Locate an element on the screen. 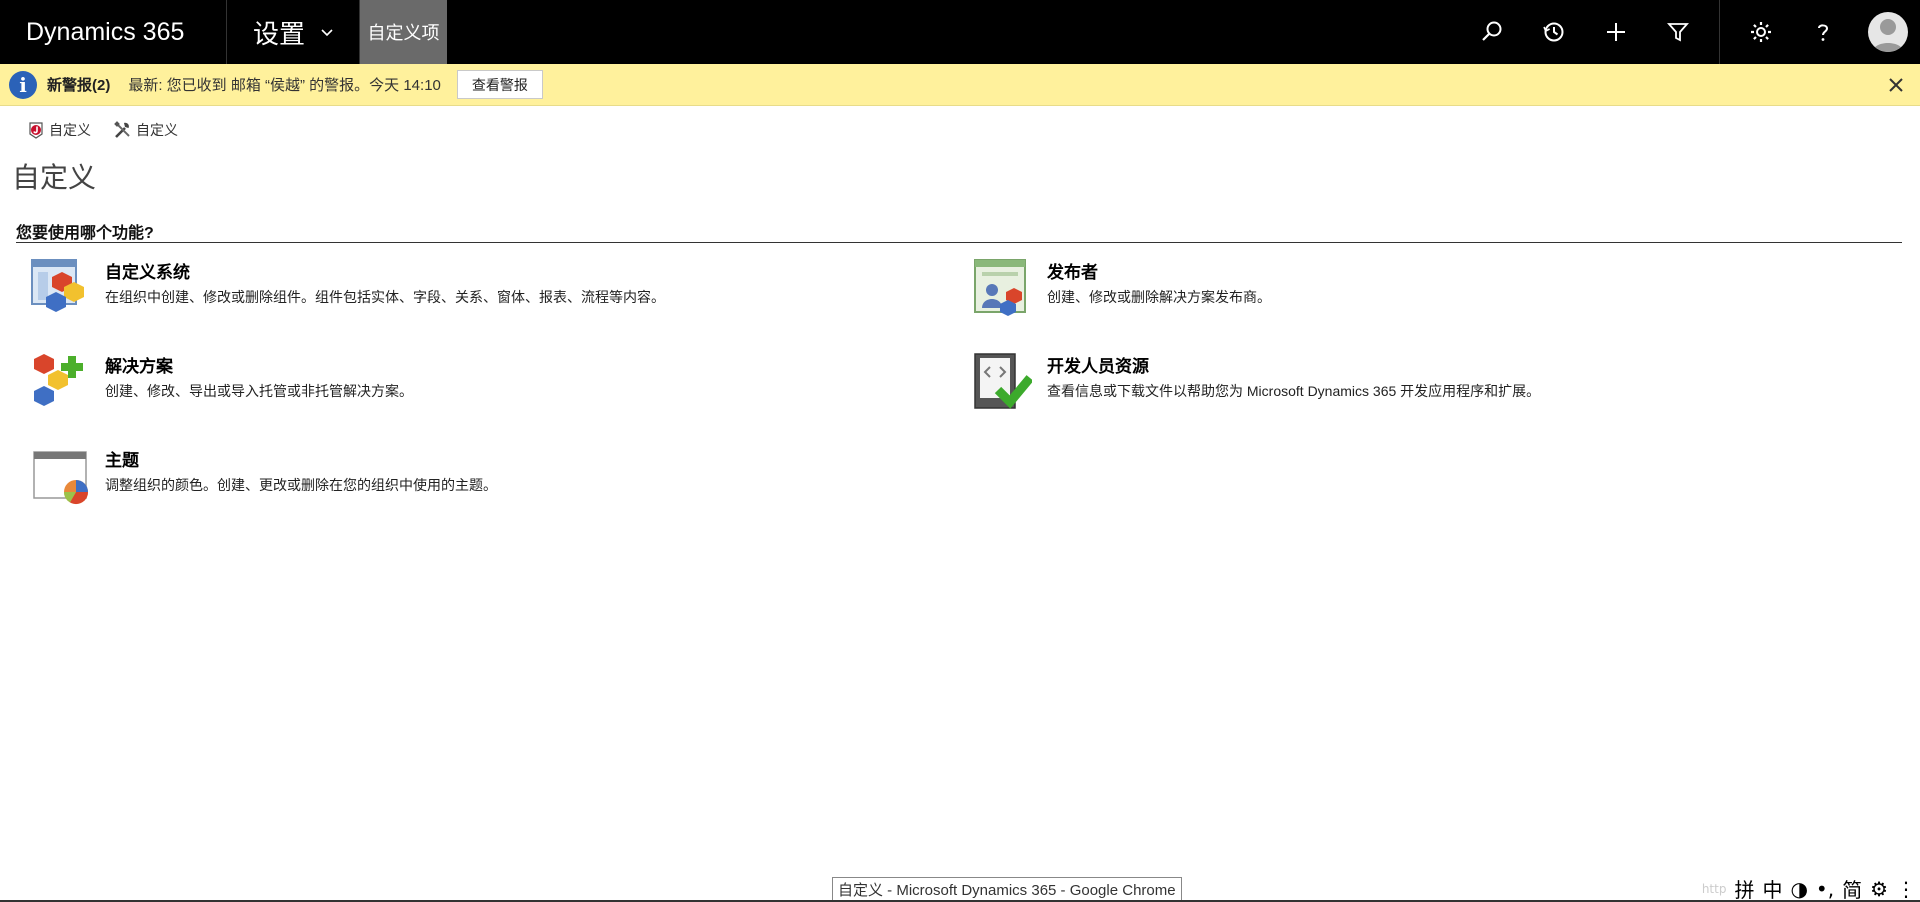 Image resolution: width=1920 pixels, height=902 pixels. top-nav-bar: Dynamics 365 设置 自定义项 is located at coordinates (960, 32).